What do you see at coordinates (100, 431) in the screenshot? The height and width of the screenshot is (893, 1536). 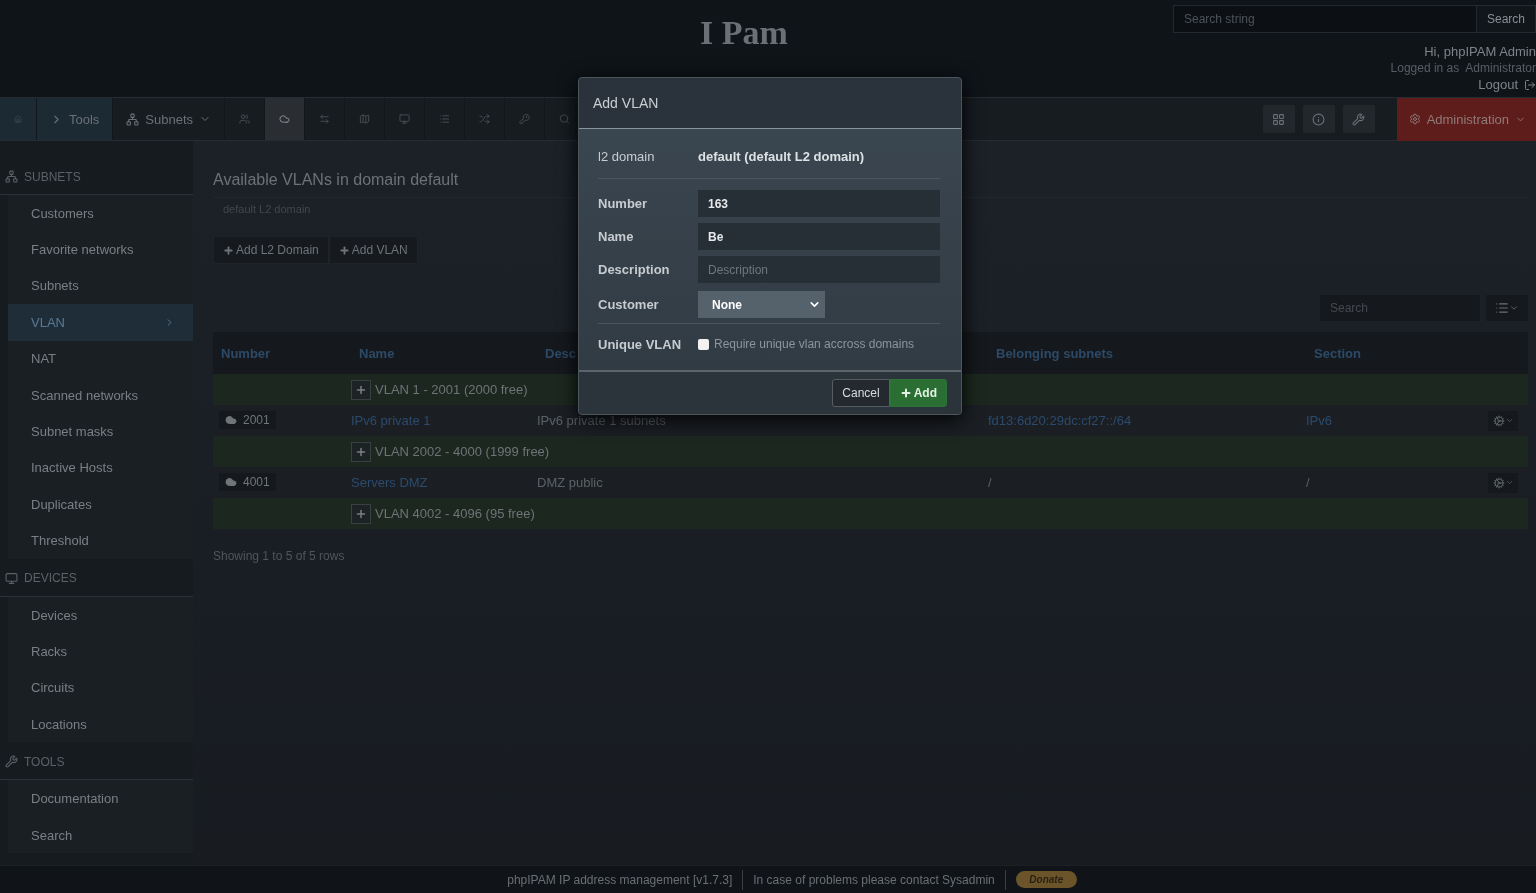 I see `sidebar-item: Subnet masks` at bounding box center [100, 431].